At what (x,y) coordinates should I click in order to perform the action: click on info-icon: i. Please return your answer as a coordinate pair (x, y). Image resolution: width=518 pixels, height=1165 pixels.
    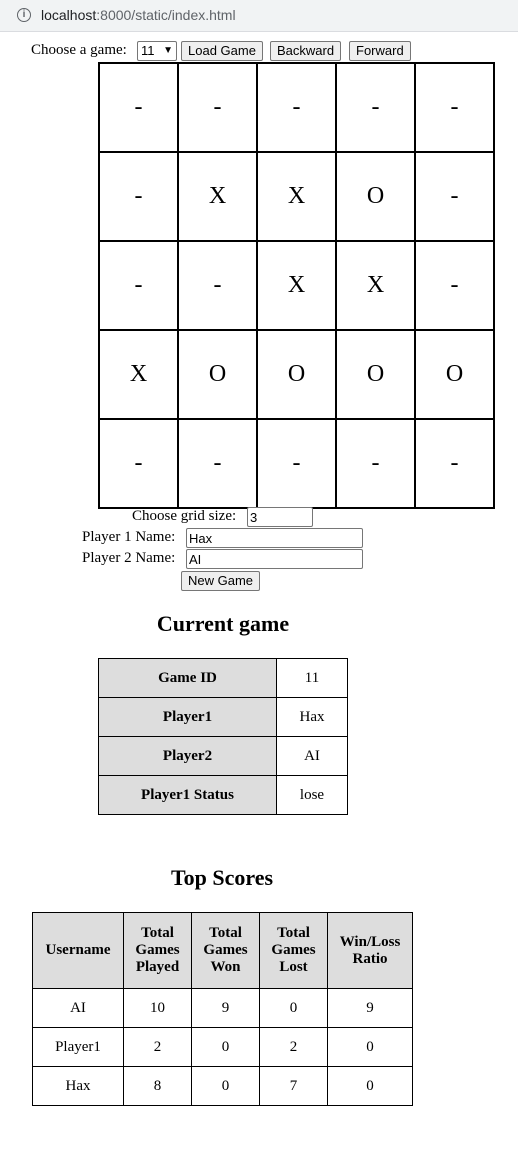
    Looking at the image, I should click on (24, 15).